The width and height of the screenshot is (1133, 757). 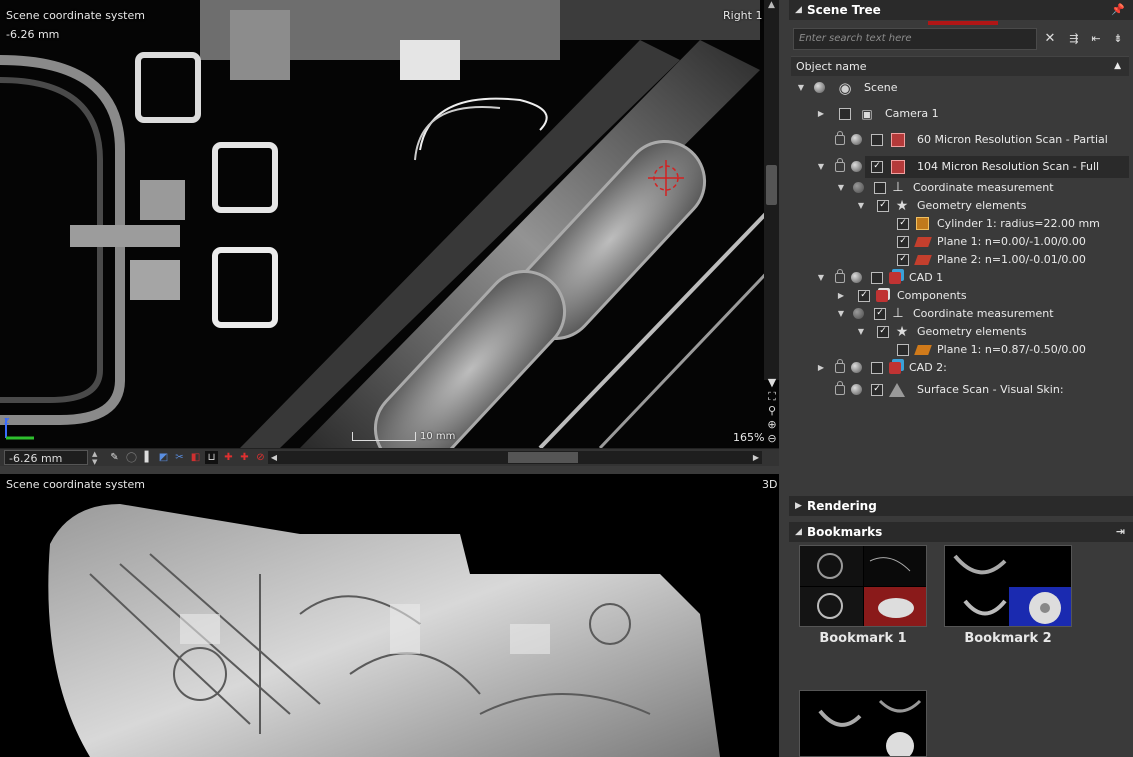 What do you see at coordinates (772, 439) in the screenshot?
I see `zoom-out-icon: ⊖` at bounding box center [772, 439].